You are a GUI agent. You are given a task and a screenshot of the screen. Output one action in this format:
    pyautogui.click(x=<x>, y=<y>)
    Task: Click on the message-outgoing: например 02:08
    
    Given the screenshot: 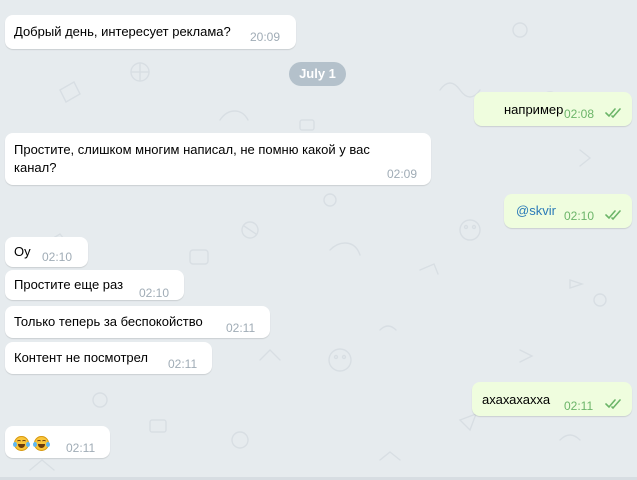 What is the action you would take?
    pyautogui.click(x=553, y=109)
    